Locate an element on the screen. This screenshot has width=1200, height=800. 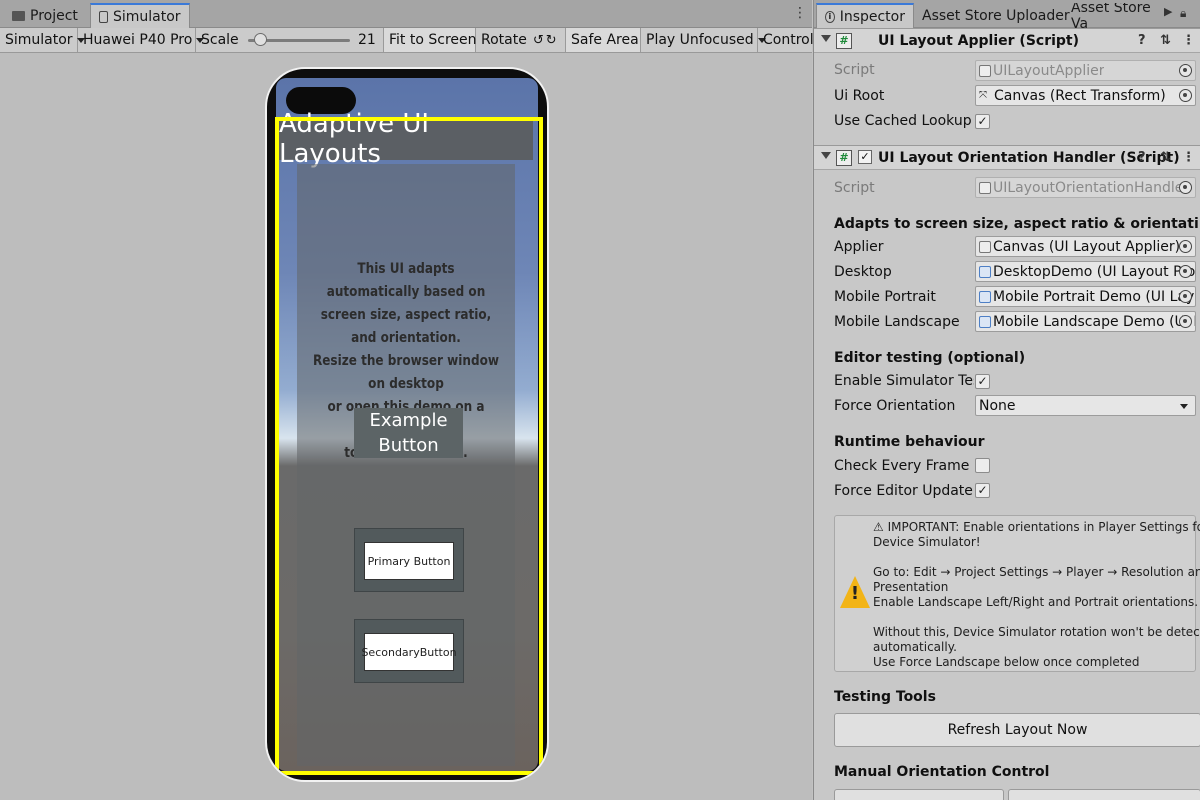
kebab-menu-icon: ⋮ is located at coordinates (800, 13).